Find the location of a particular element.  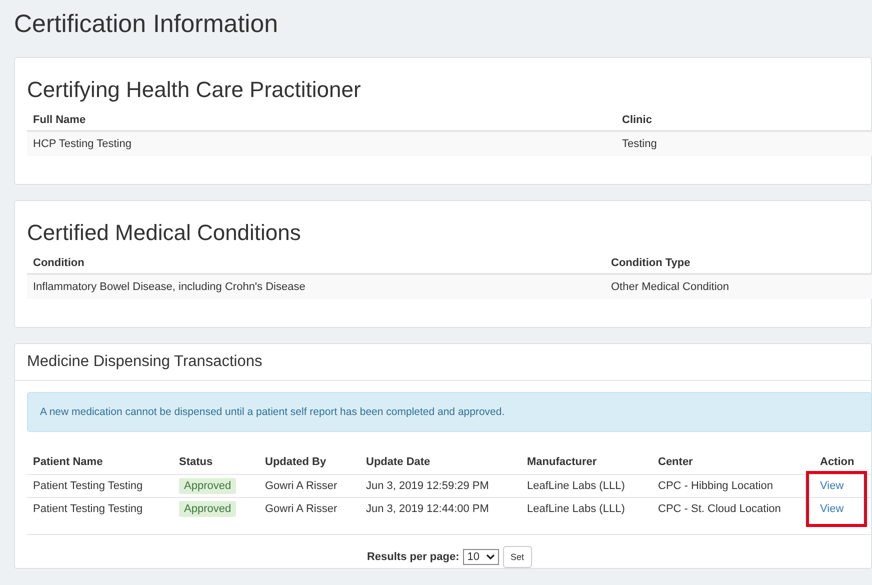

section-title: Certifying Health Care Practitioner is located at coordinates (194, 90).